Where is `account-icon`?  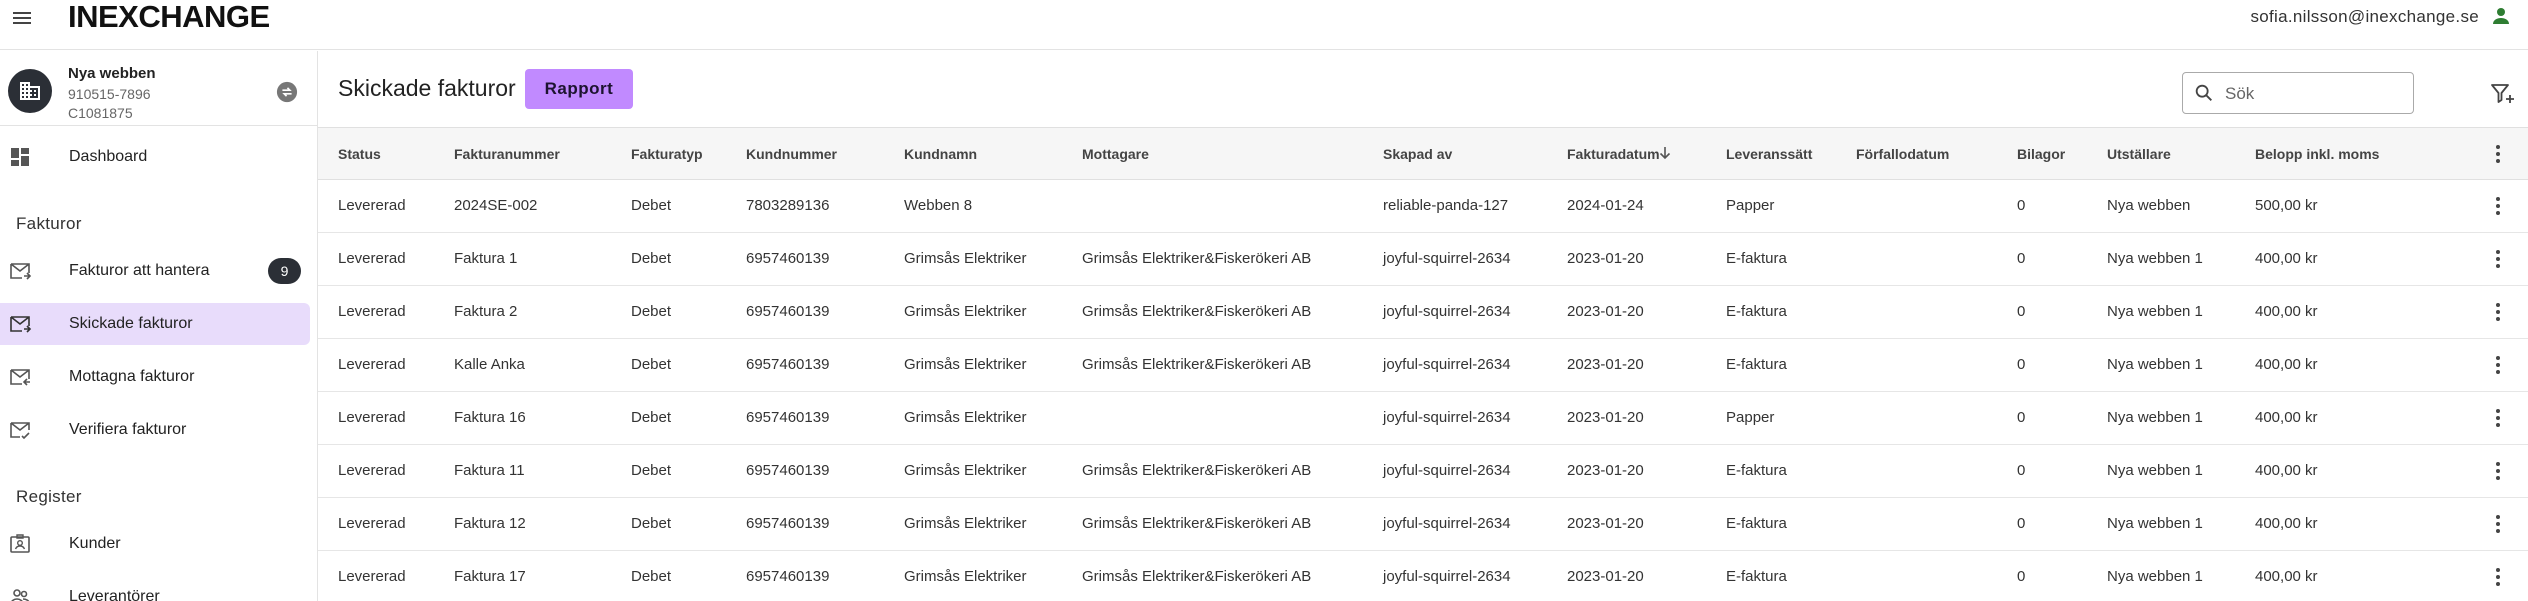 account-icon is located at coordinates (2501, 16).